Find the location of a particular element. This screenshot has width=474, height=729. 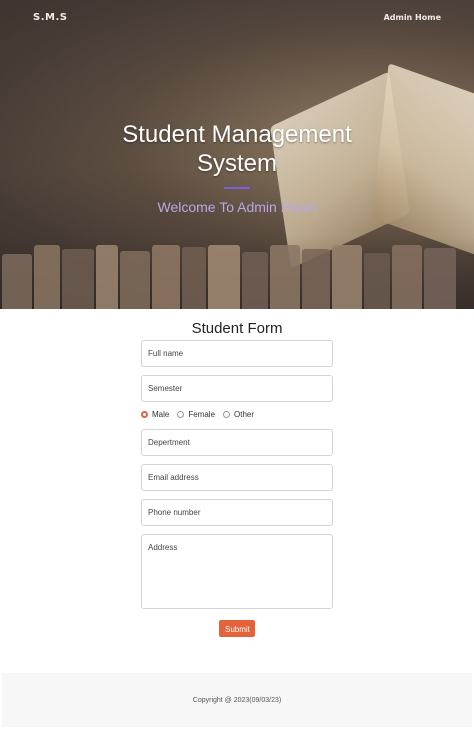

gender-label-female: Female is located at coordinates (202, 414).